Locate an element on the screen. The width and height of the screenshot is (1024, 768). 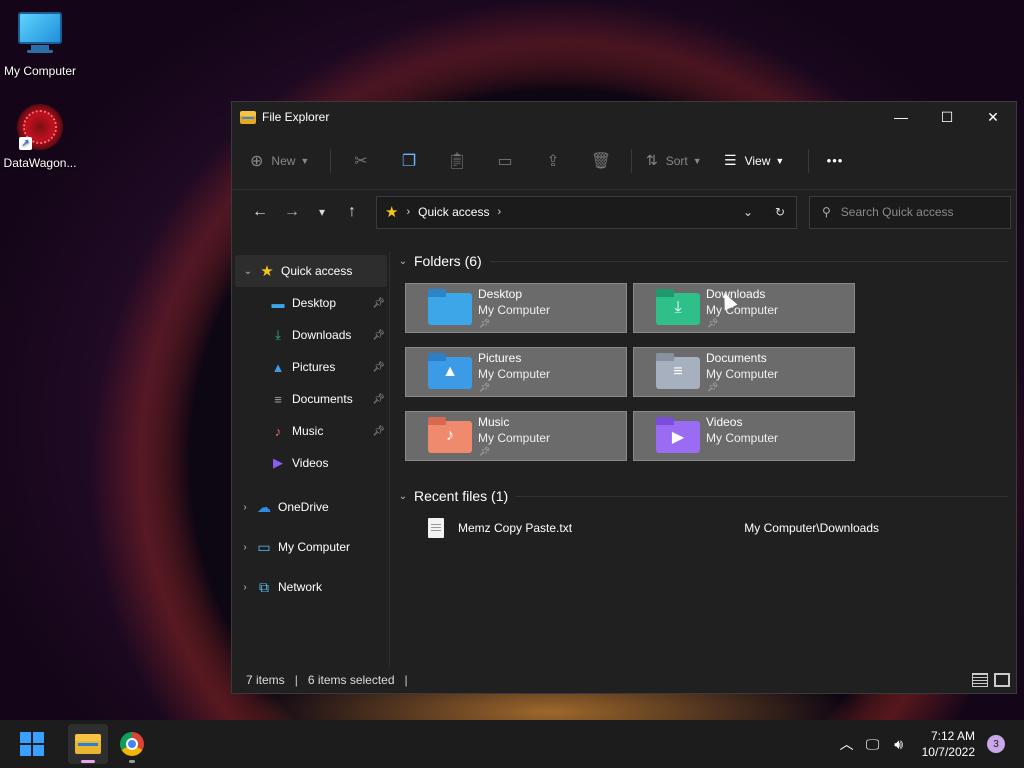
more-options-button: ••• is located at coordinates (835, 161).